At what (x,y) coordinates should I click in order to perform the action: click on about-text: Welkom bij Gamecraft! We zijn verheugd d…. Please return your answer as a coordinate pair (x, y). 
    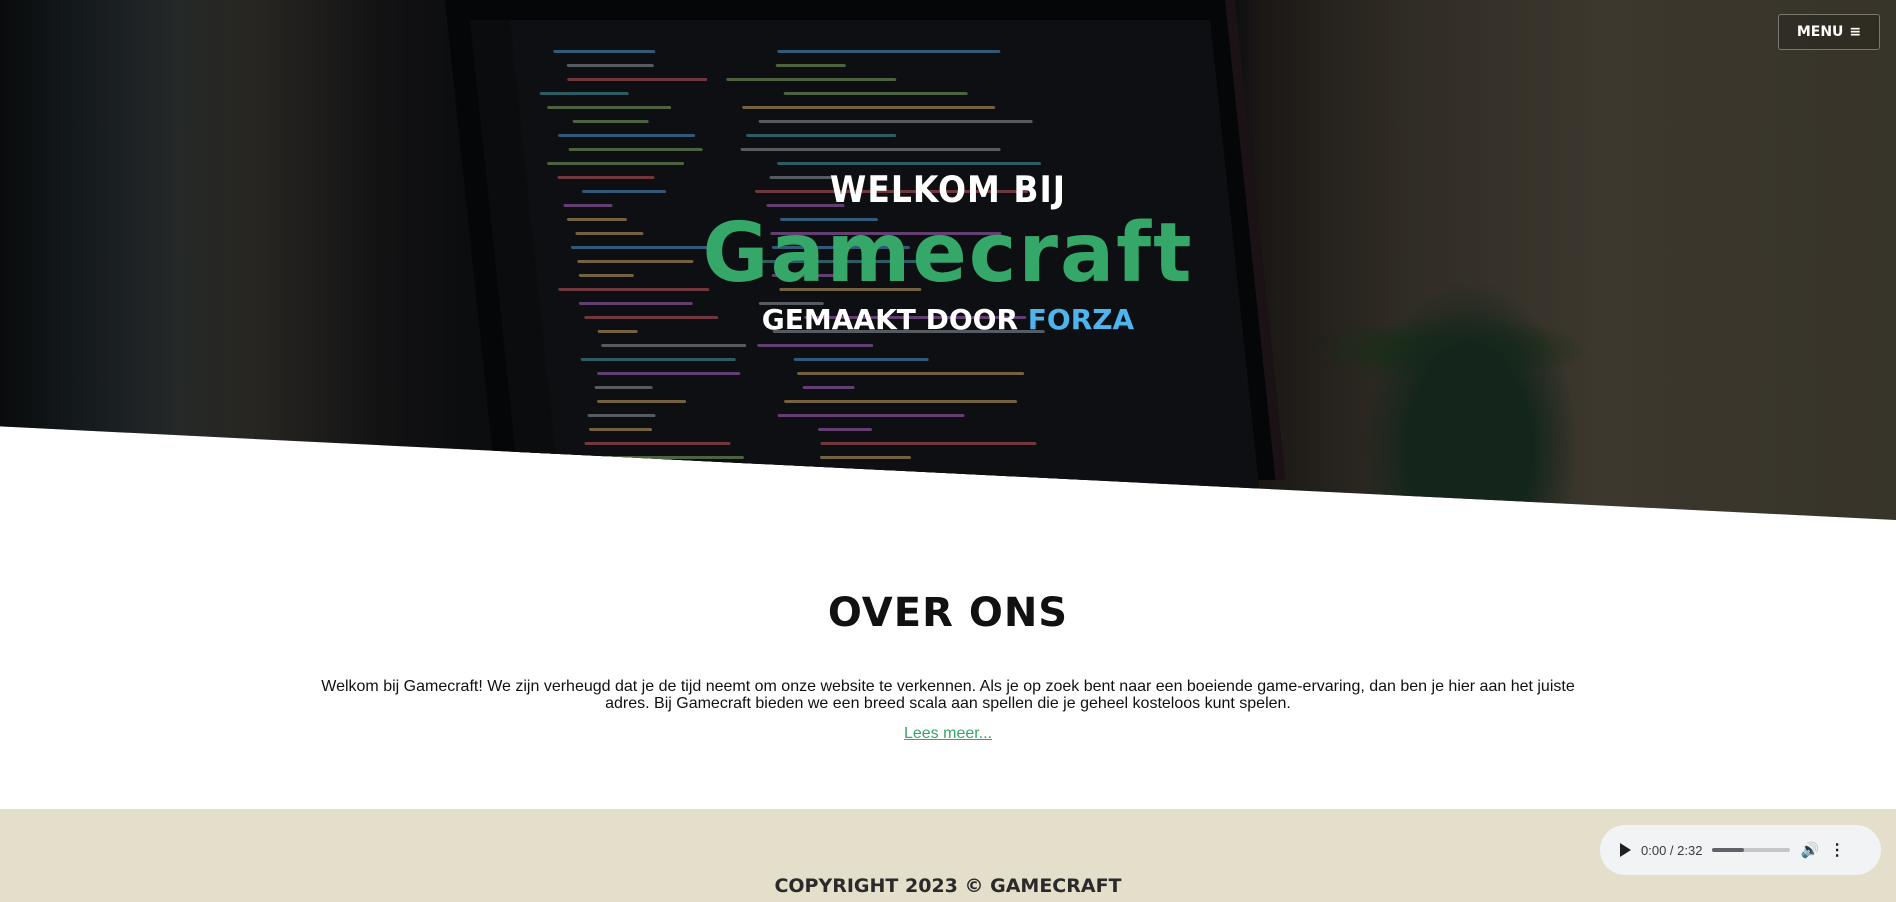
    Looking at the image, I should click on (948, 695).